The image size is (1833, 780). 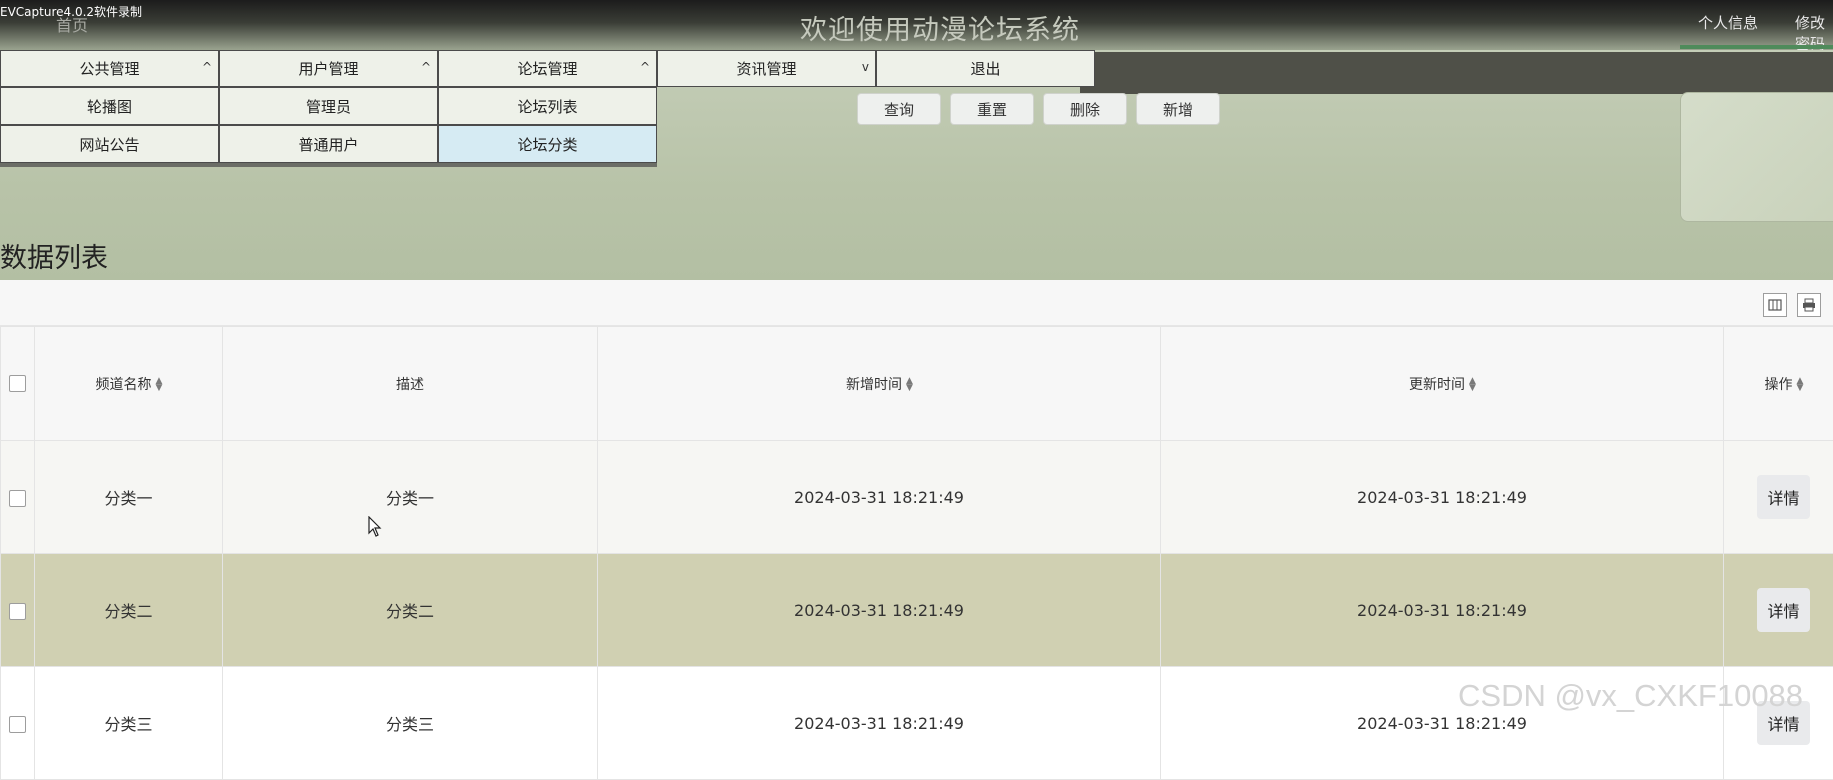 I want to click on active-link-underline, so click(x=1756, y=47).